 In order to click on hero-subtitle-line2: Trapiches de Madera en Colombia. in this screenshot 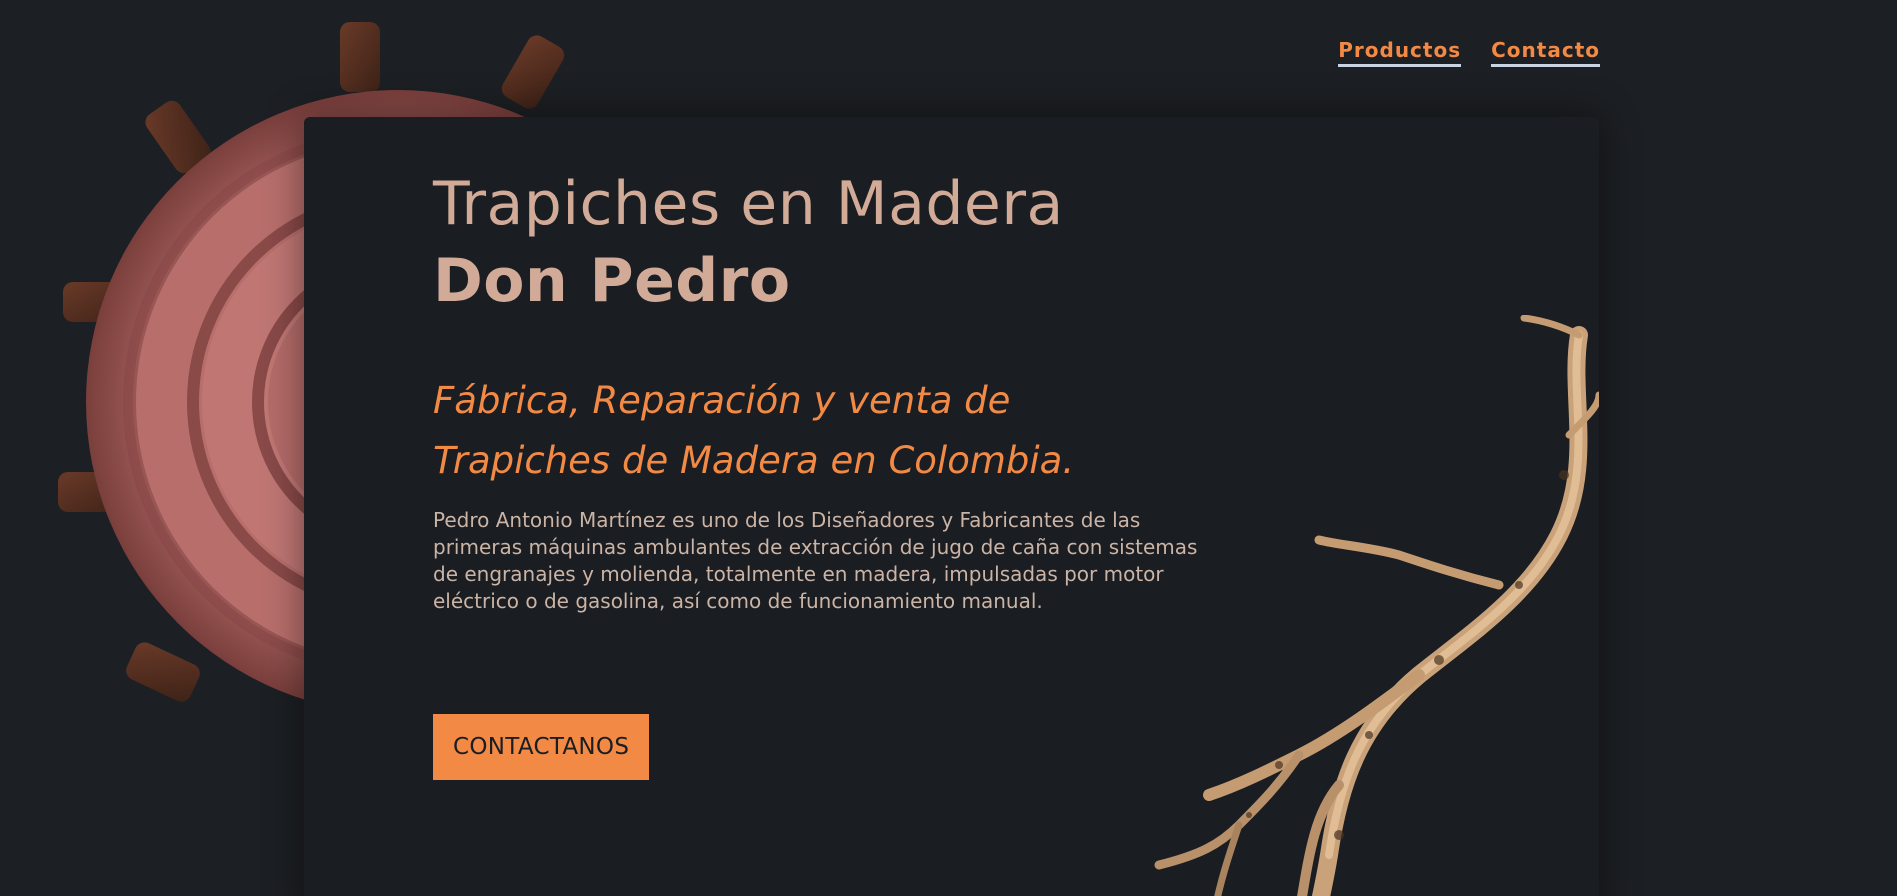, I will do `click(754, 460)`.